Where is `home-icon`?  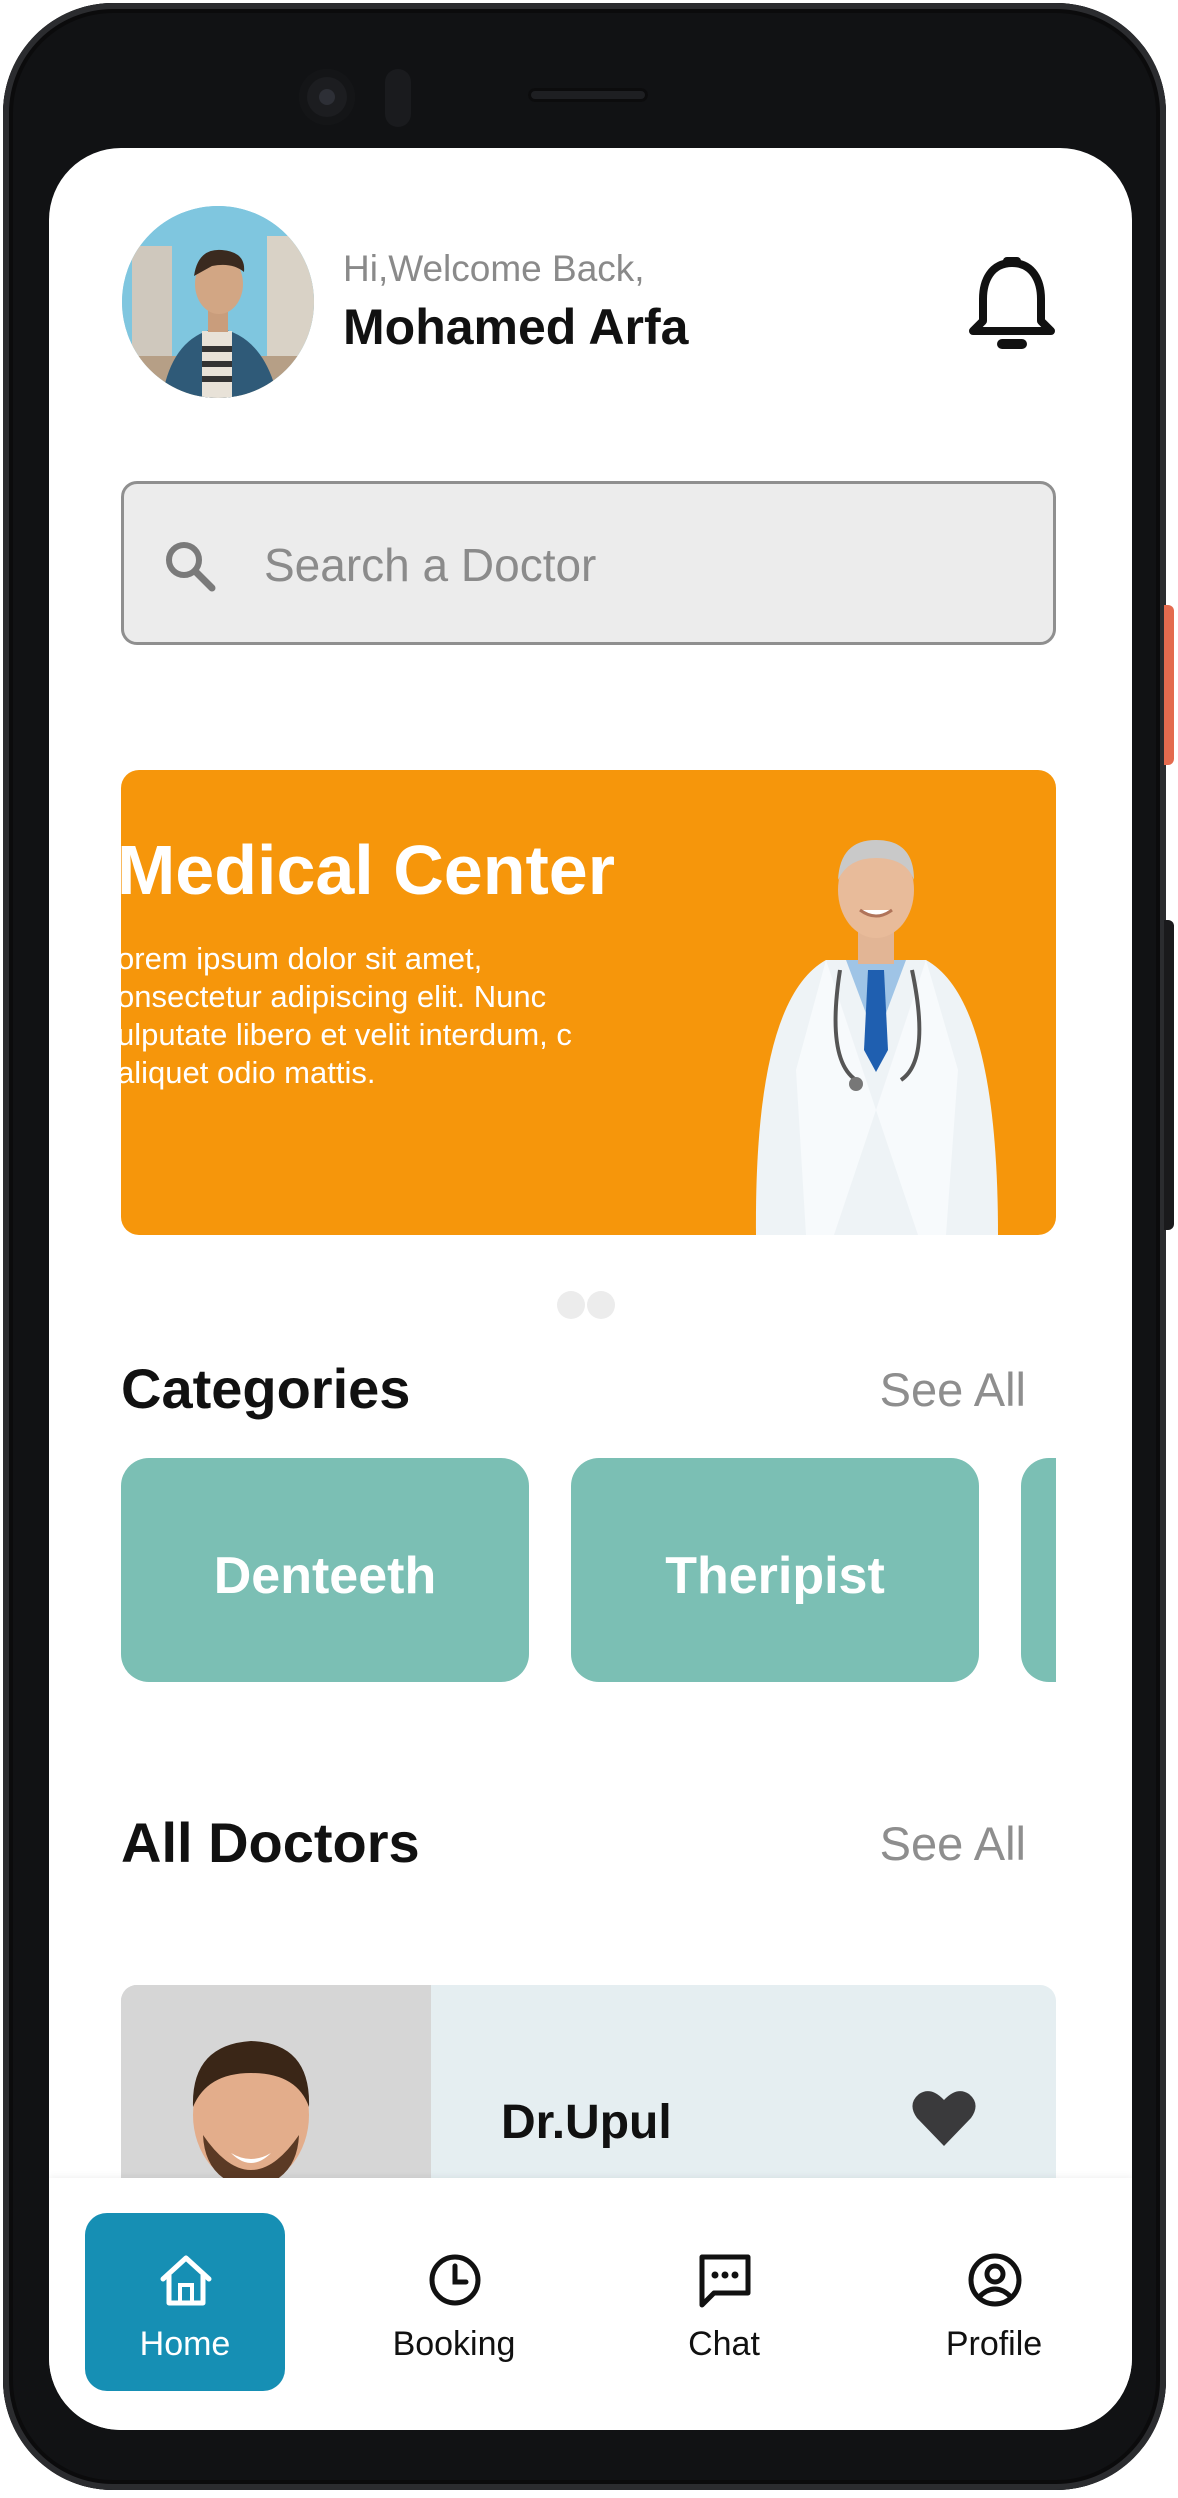 home-icon is located at coordinates (186, 2280).